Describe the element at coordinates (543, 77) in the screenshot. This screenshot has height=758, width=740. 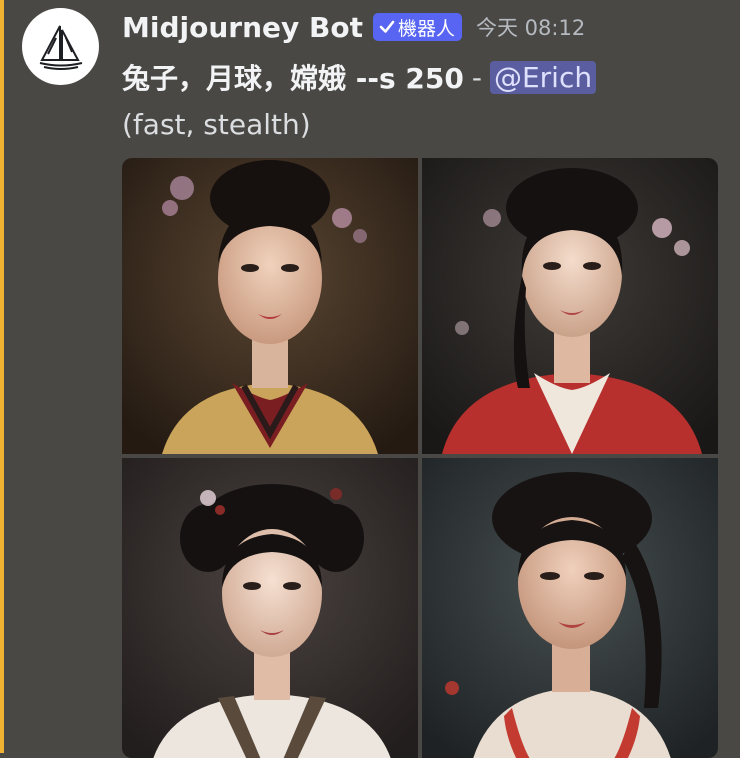
I see `user-mention: @Erich` at that location.